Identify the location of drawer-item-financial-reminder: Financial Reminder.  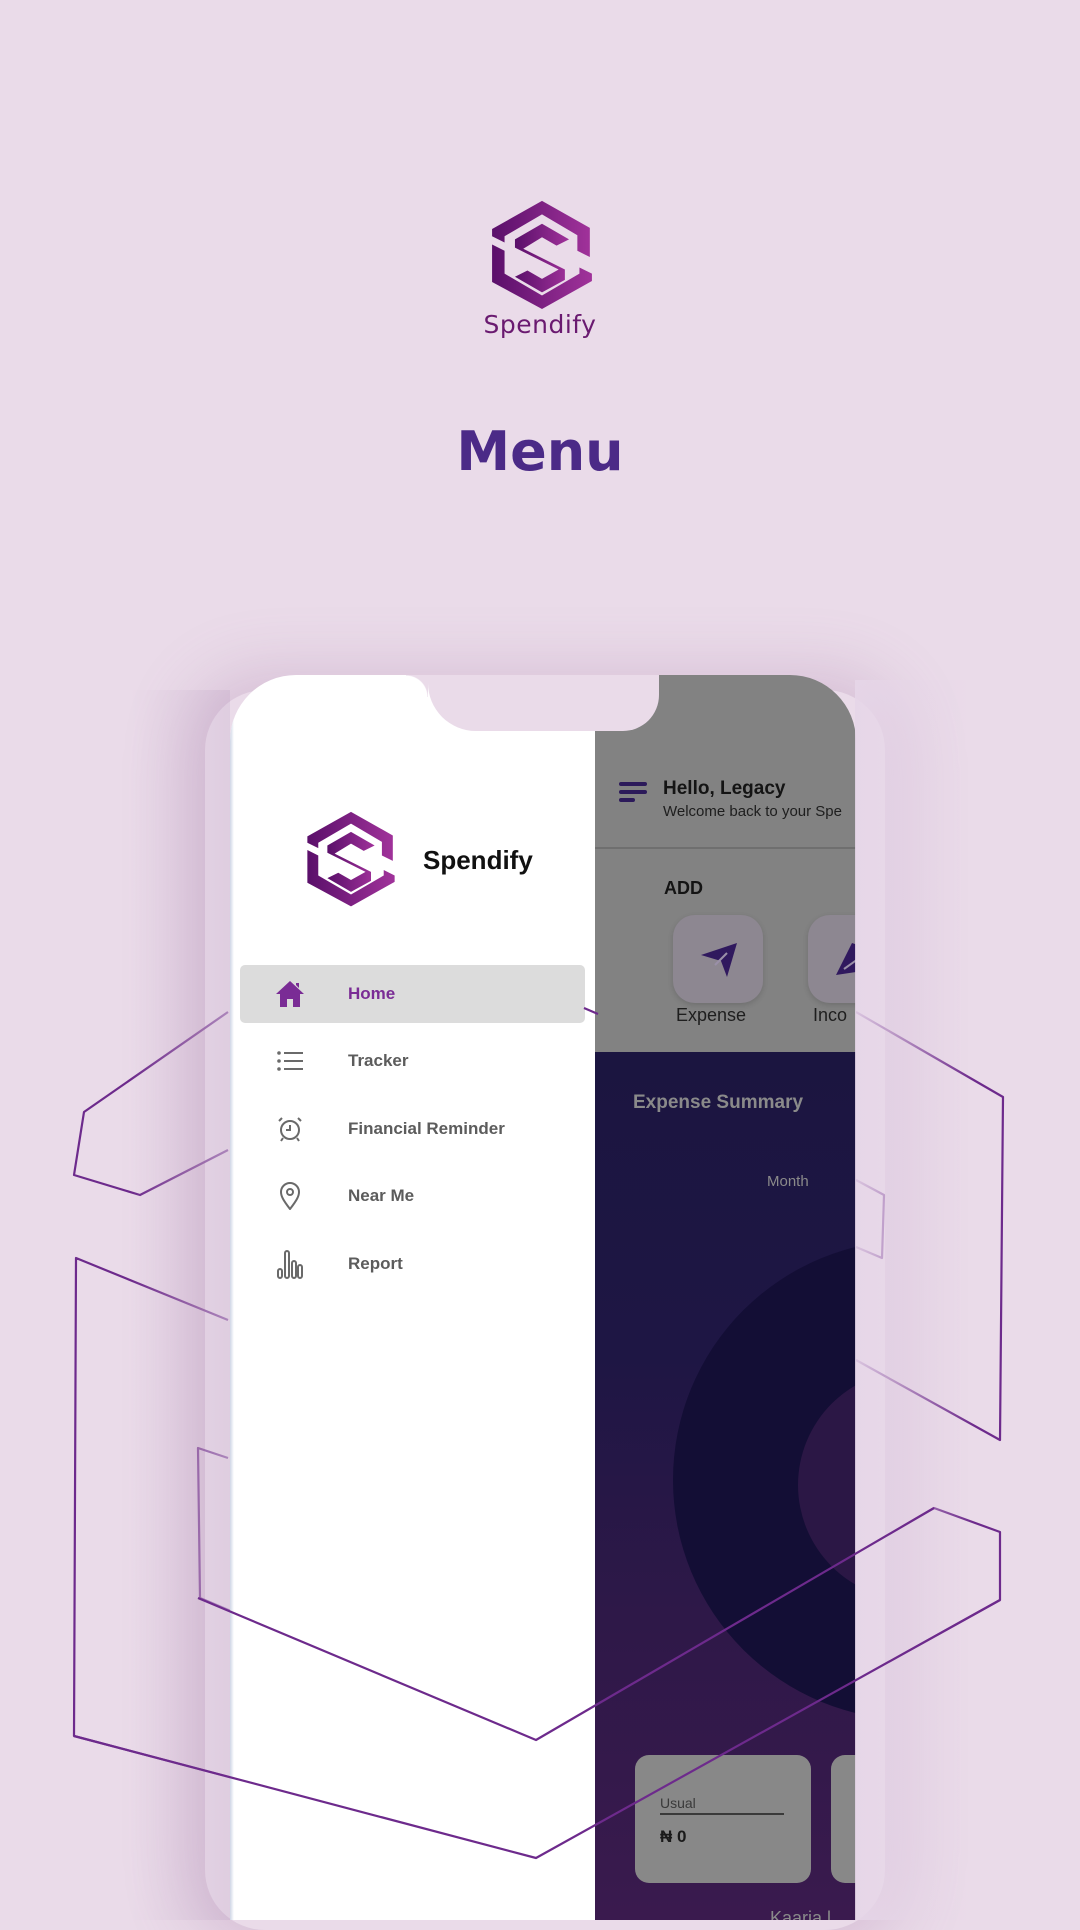
(412, 1129).